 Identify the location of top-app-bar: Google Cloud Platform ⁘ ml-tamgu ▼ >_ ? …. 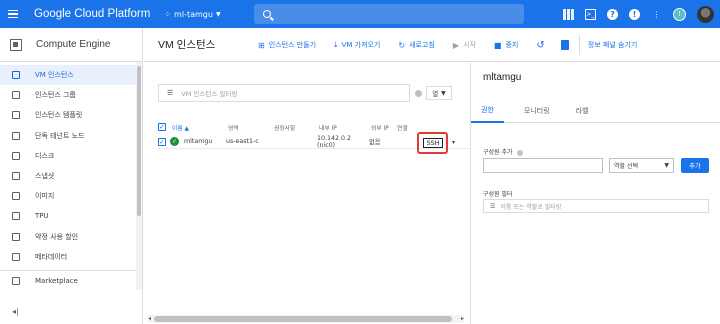
(360, 14).